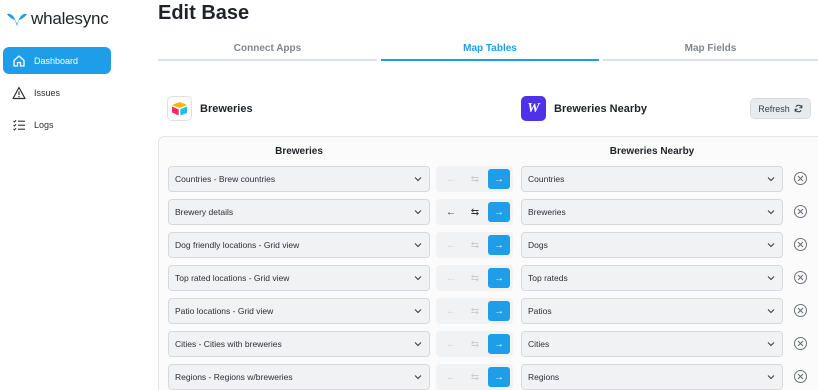 The height and width of the screenshot is (390, 818). Describe the element at coordinates (44, 124) in the screenshot. I see `sidebar-item-label: Logs` at that location.